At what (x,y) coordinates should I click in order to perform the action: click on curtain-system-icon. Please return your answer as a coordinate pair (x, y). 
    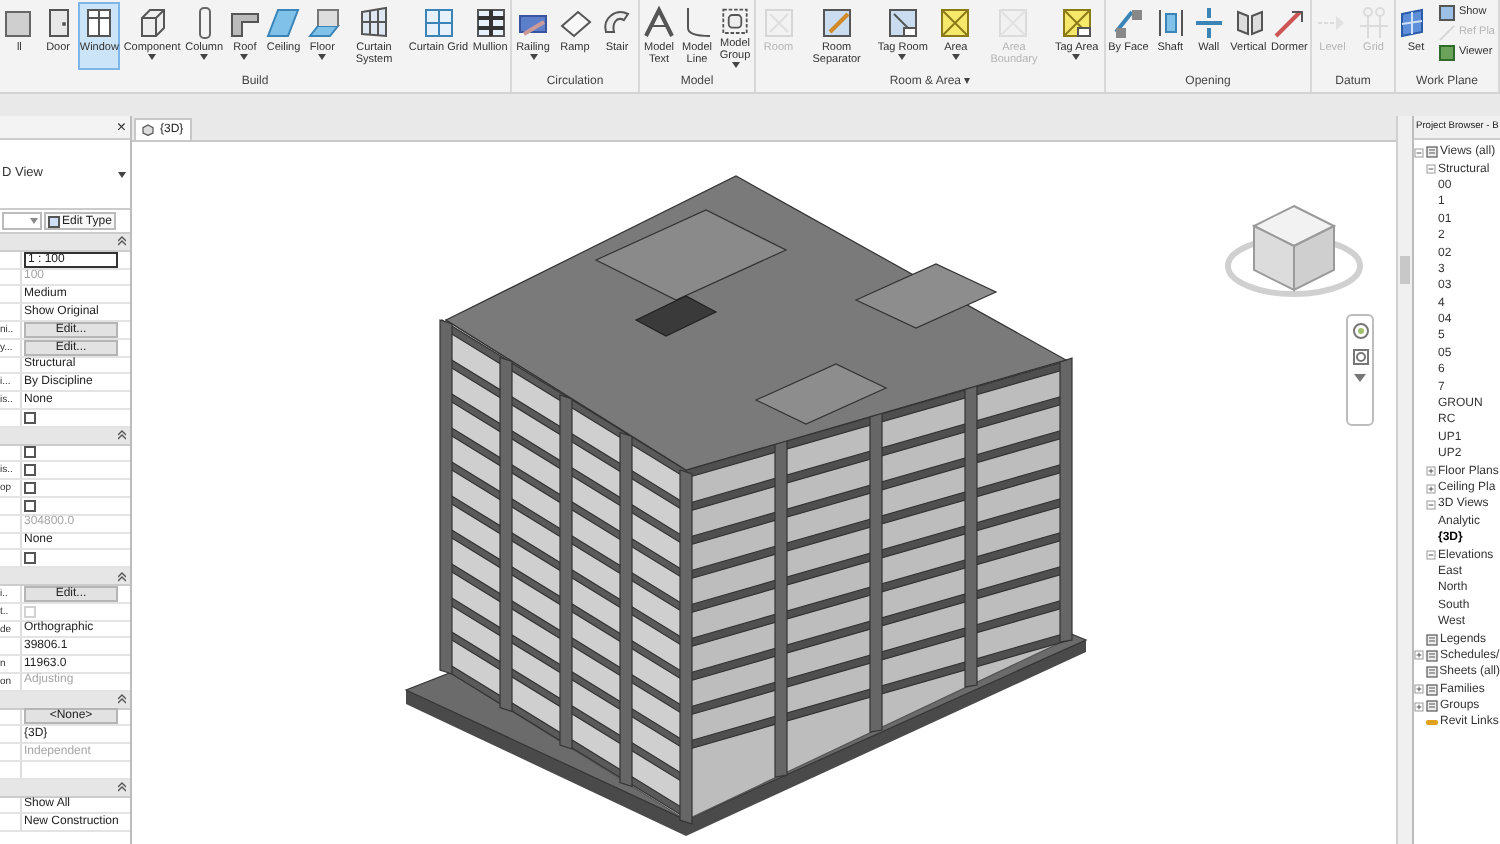
    Looking at the image, I should click on (374, 23).